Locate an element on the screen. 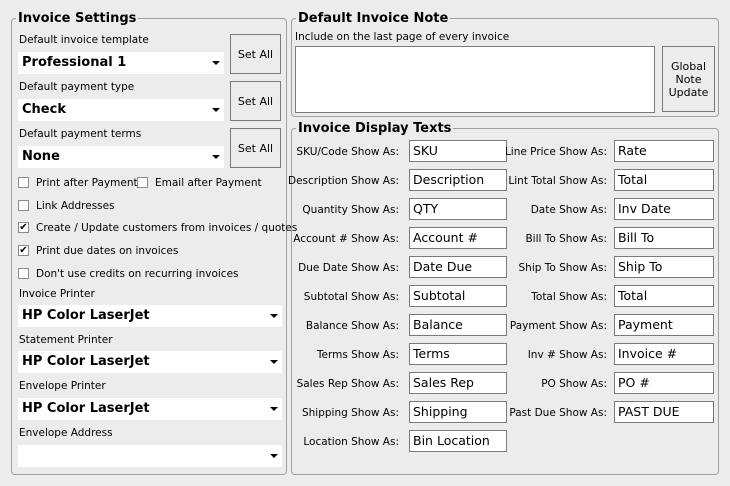  payment-terms-value: None is located at coordinates (41, 156).